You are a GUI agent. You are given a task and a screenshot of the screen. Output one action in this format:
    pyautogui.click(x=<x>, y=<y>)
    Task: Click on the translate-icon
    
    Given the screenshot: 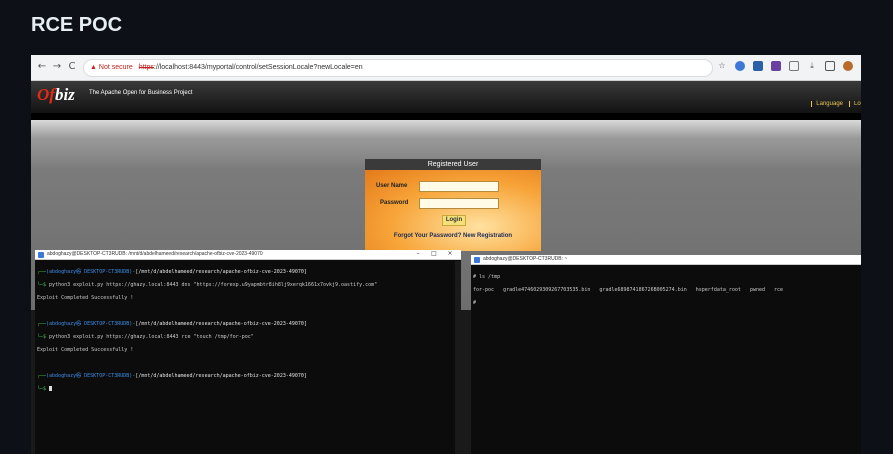 What is the action you would take?
    pyautogui.click(x=740, y=66)
    